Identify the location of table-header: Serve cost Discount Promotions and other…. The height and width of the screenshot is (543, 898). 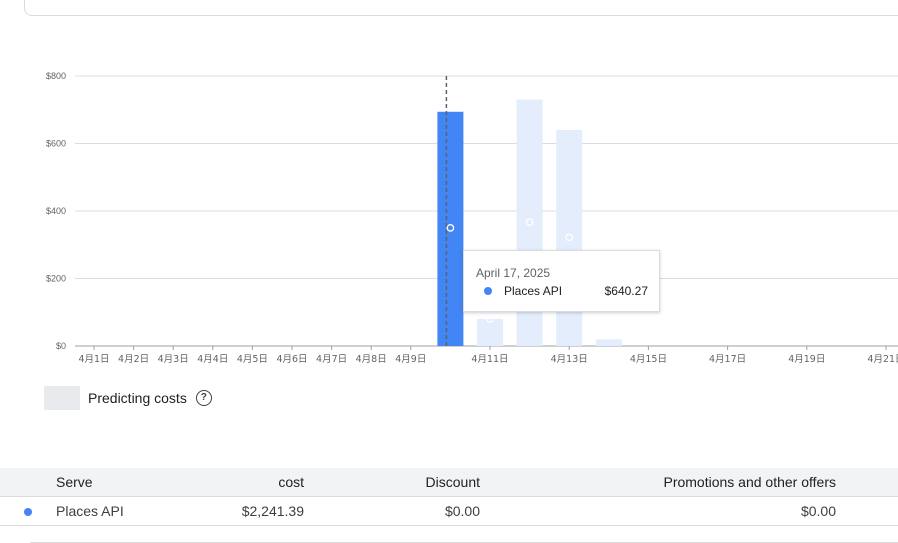
(449, 482).